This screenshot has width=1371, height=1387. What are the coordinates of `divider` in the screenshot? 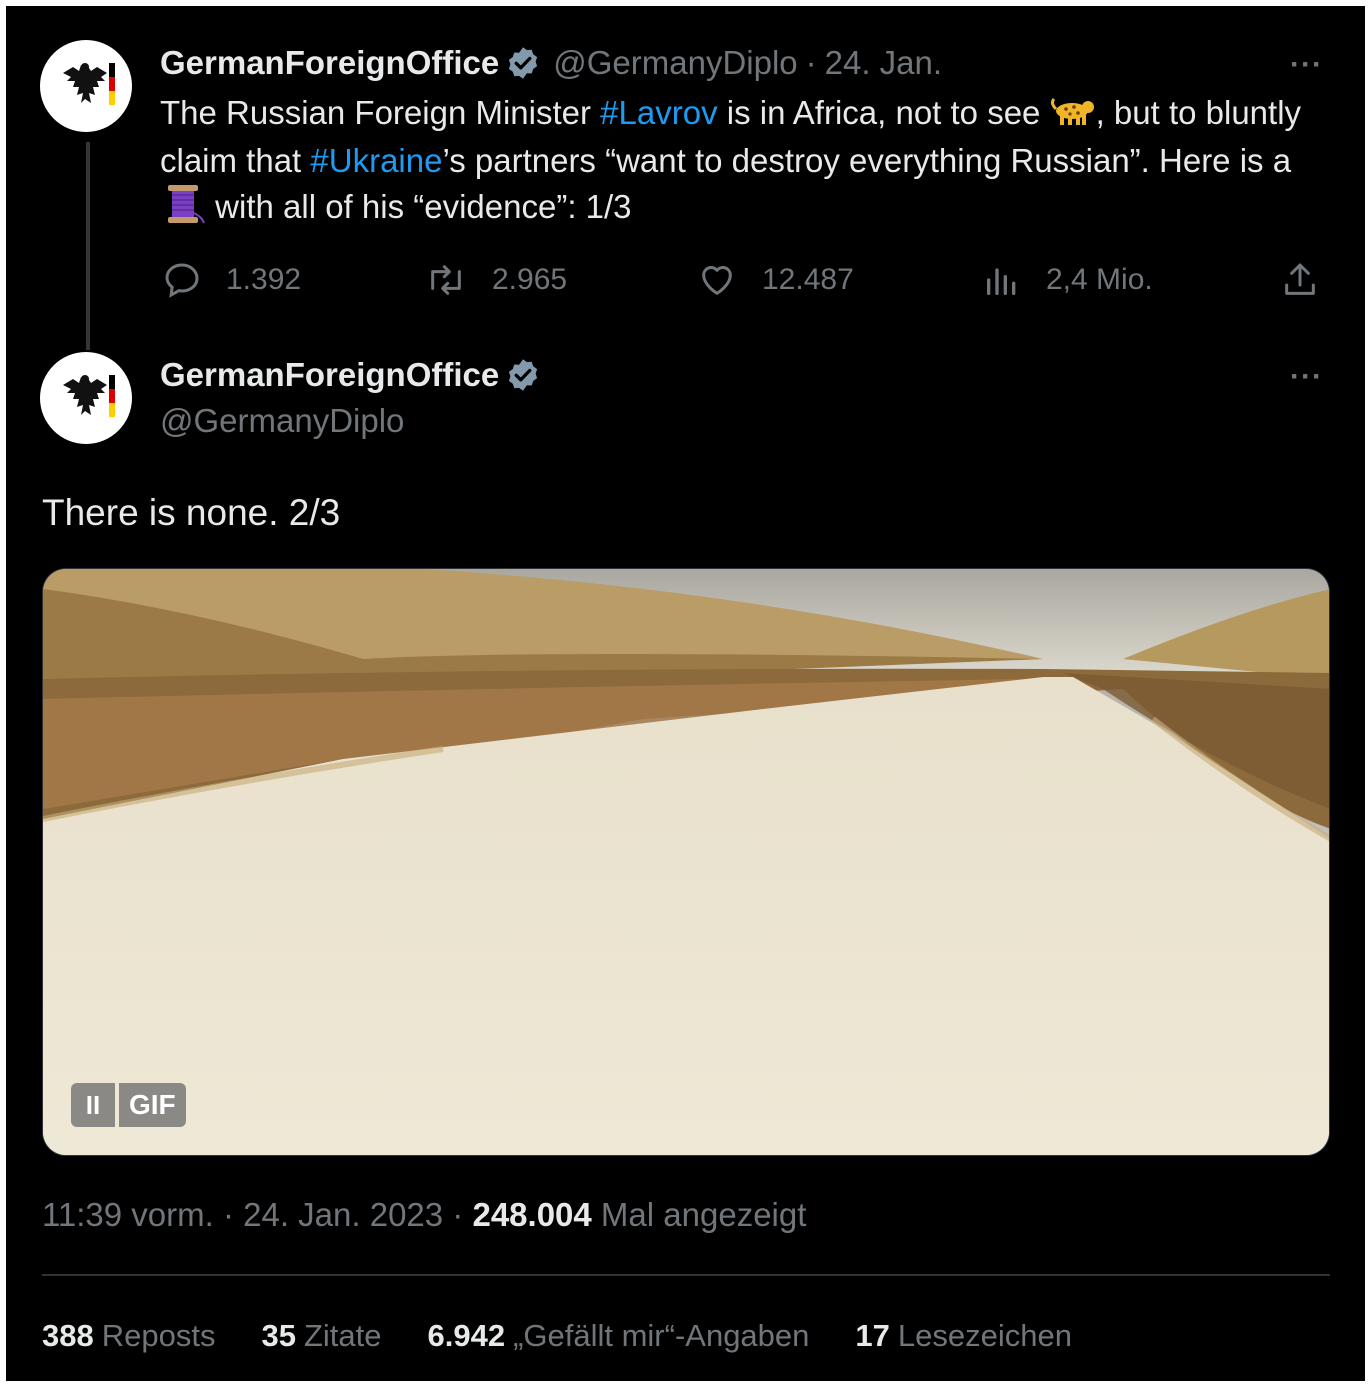 It's located at (686, 1275).